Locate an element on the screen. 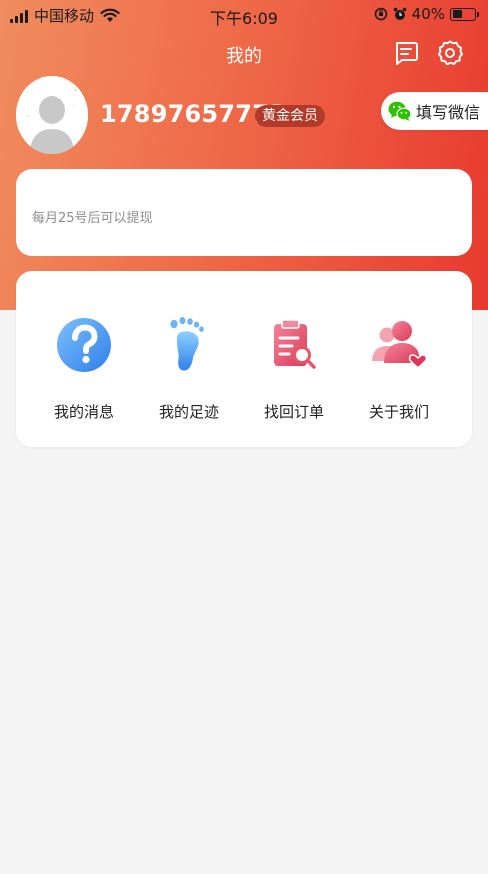 This screenshot has height=874, width=488. order-search-icon is located at coordinates (295, 344).